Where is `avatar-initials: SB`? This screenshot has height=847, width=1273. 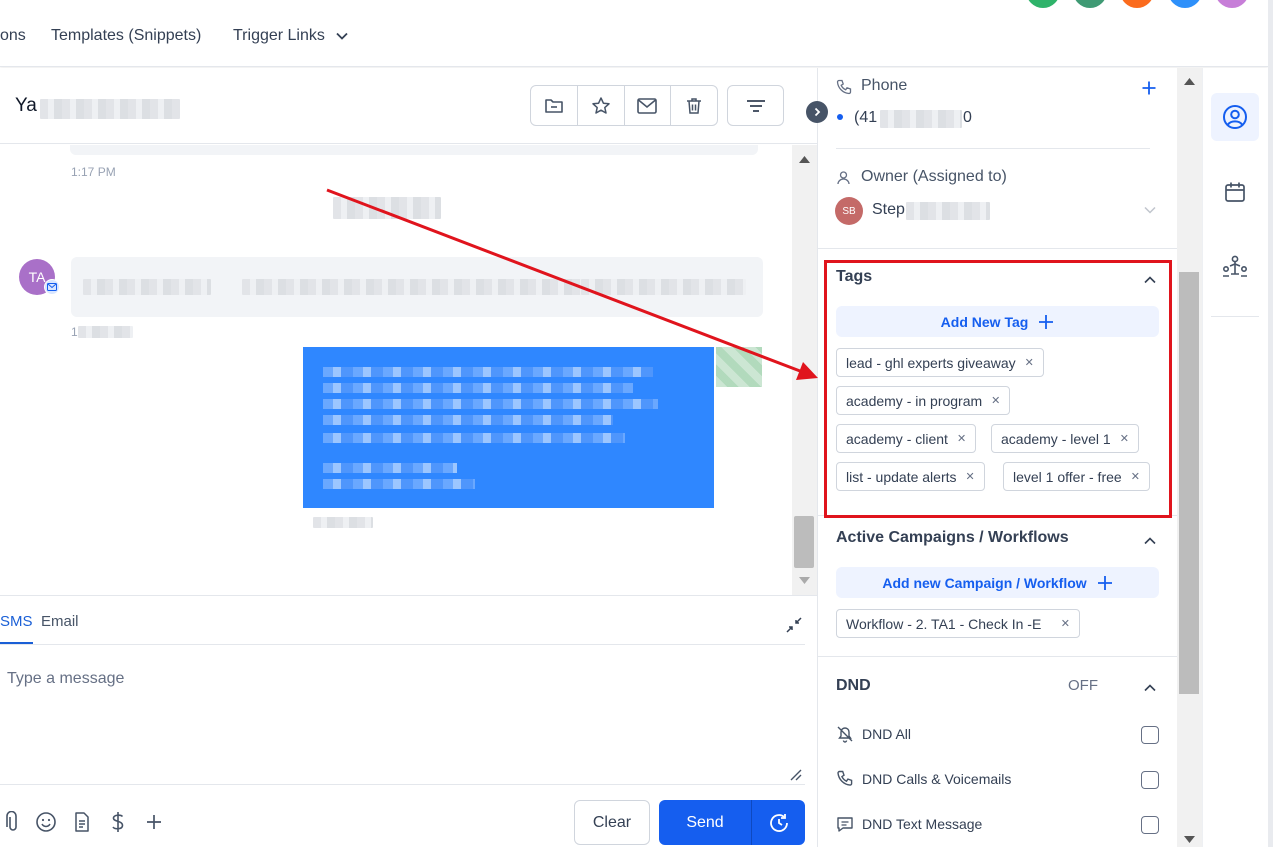 avatar-initials: SB is located at coordinates (849, 211).